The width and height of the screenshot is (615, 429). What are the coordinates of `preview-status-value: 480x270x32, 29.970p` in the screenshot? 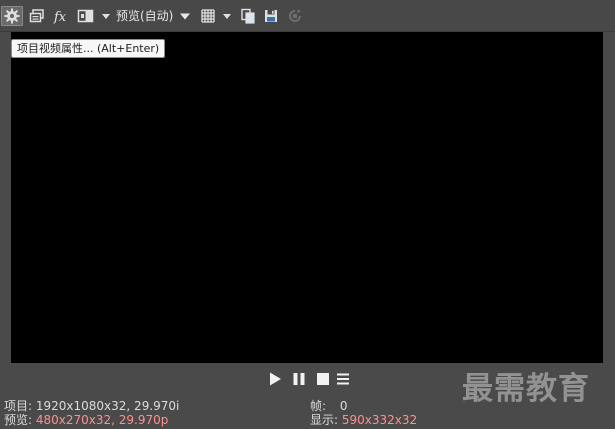 It's located at (102, 420).